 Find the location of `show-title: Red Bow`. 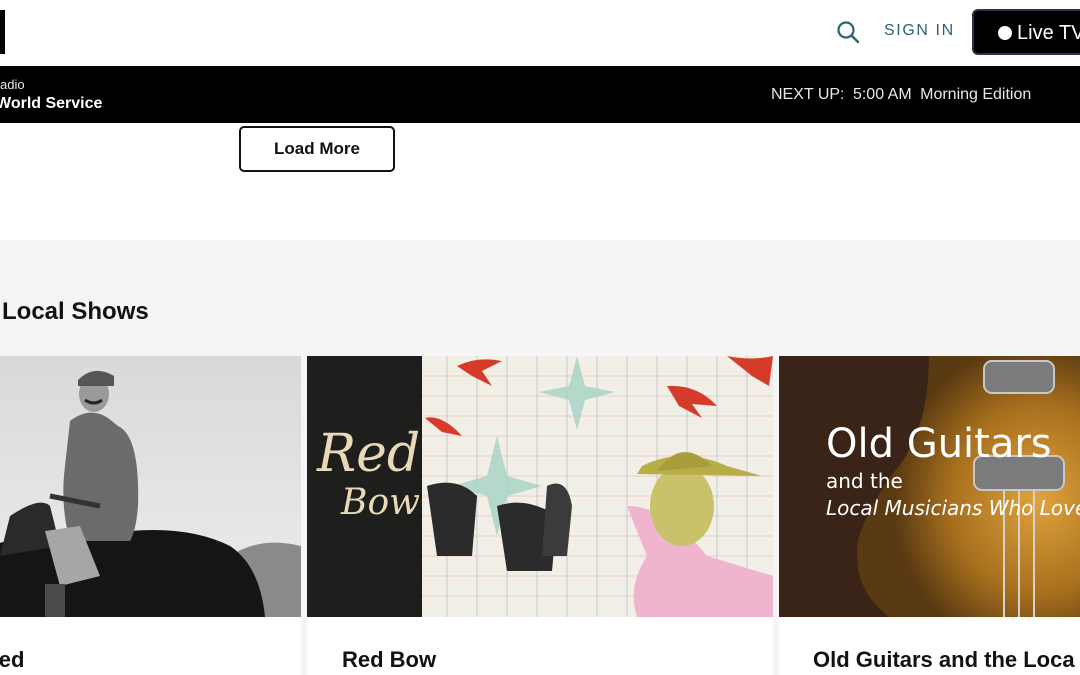

show-title: Red Bow is located at coordinates (389, 660).